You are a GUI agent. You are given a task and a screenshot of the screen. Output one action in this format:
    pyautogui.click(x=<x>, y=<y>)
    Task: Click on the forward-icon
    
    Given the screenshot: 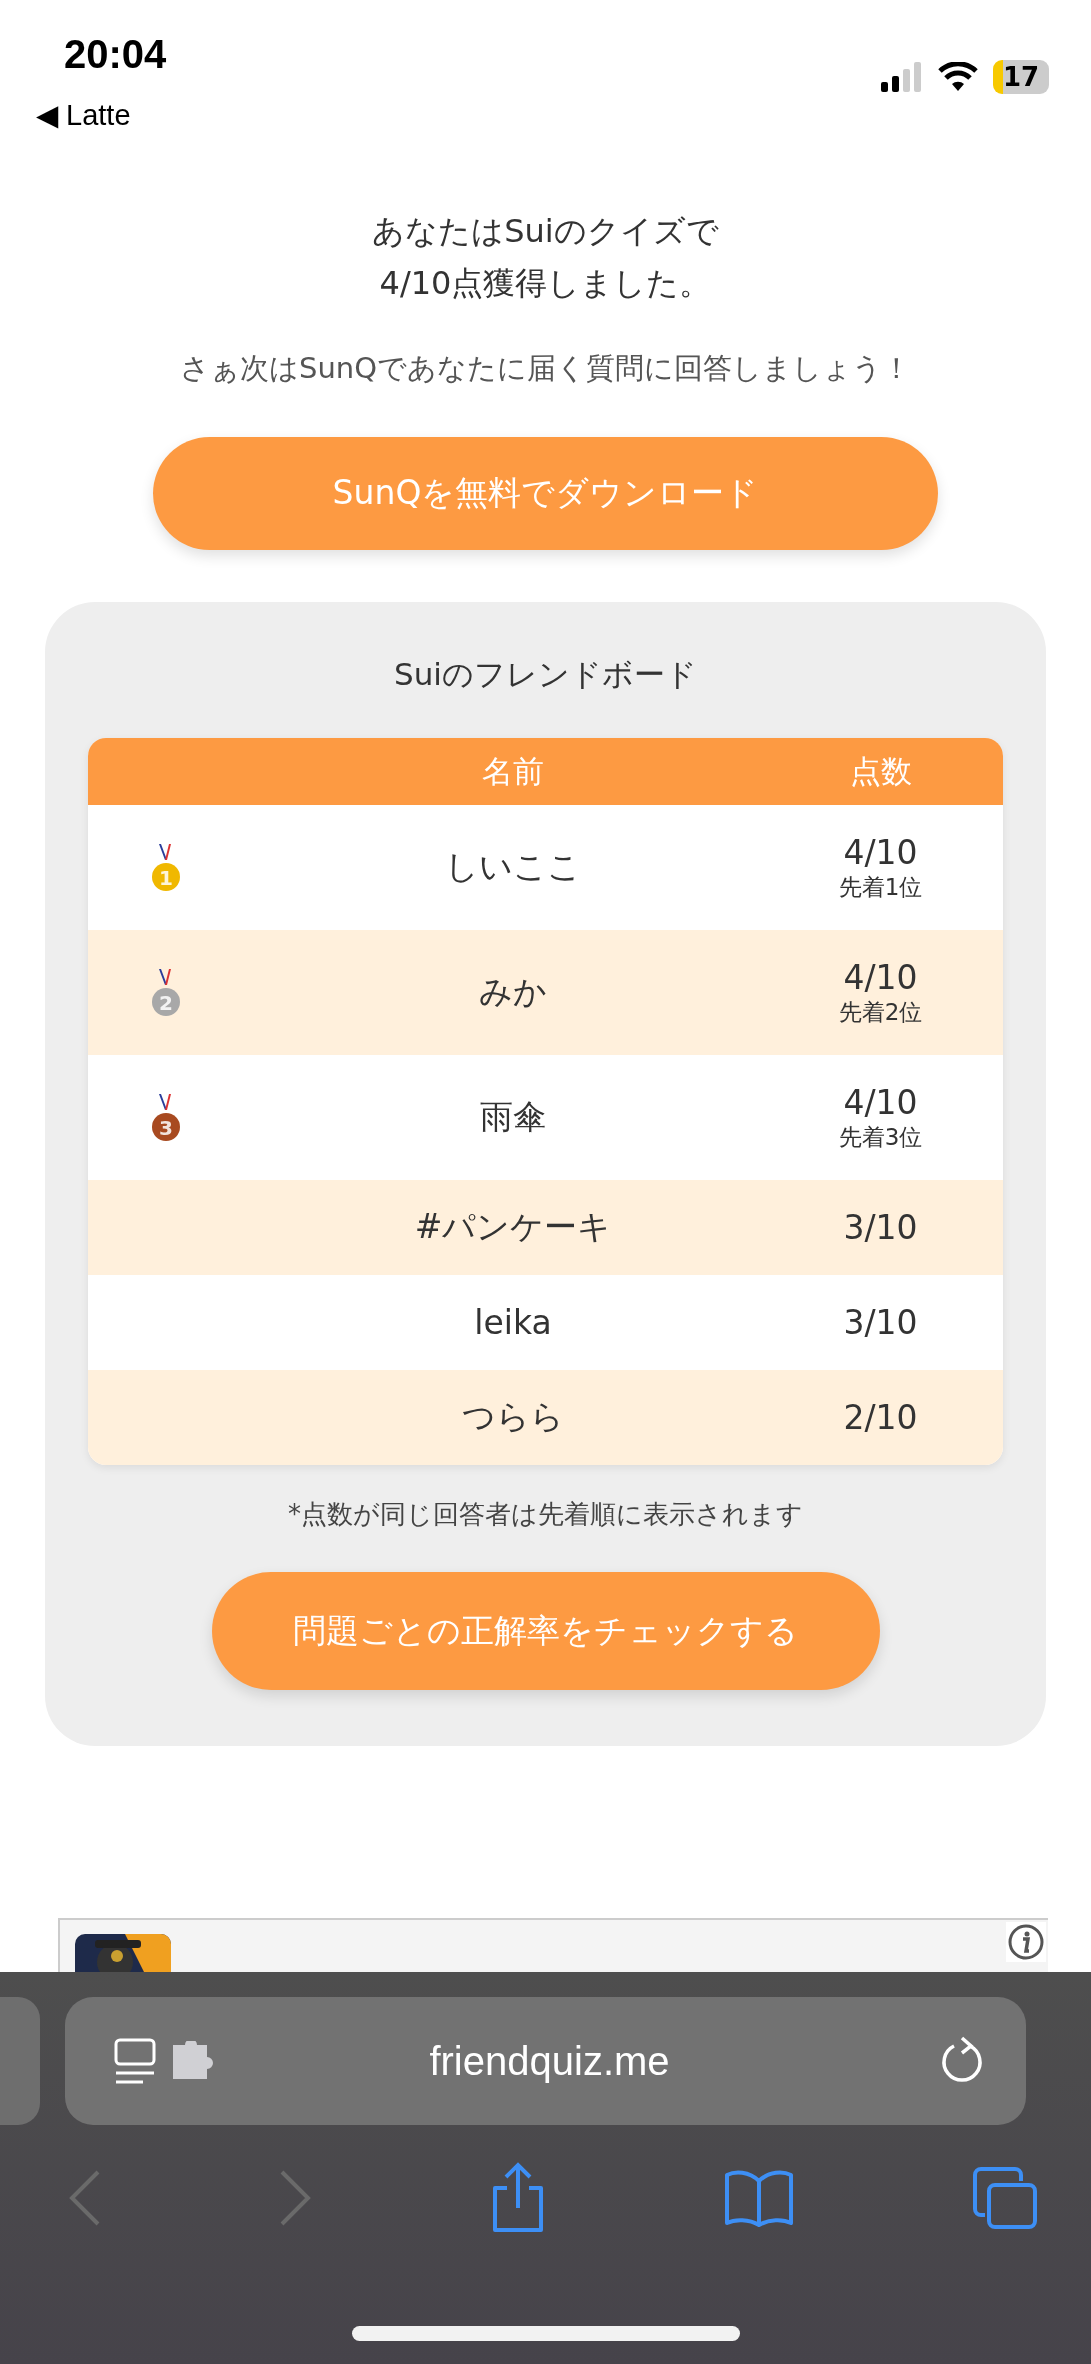 What is the action you would take?
    pyautogui.click(x=295, y=2198)
    